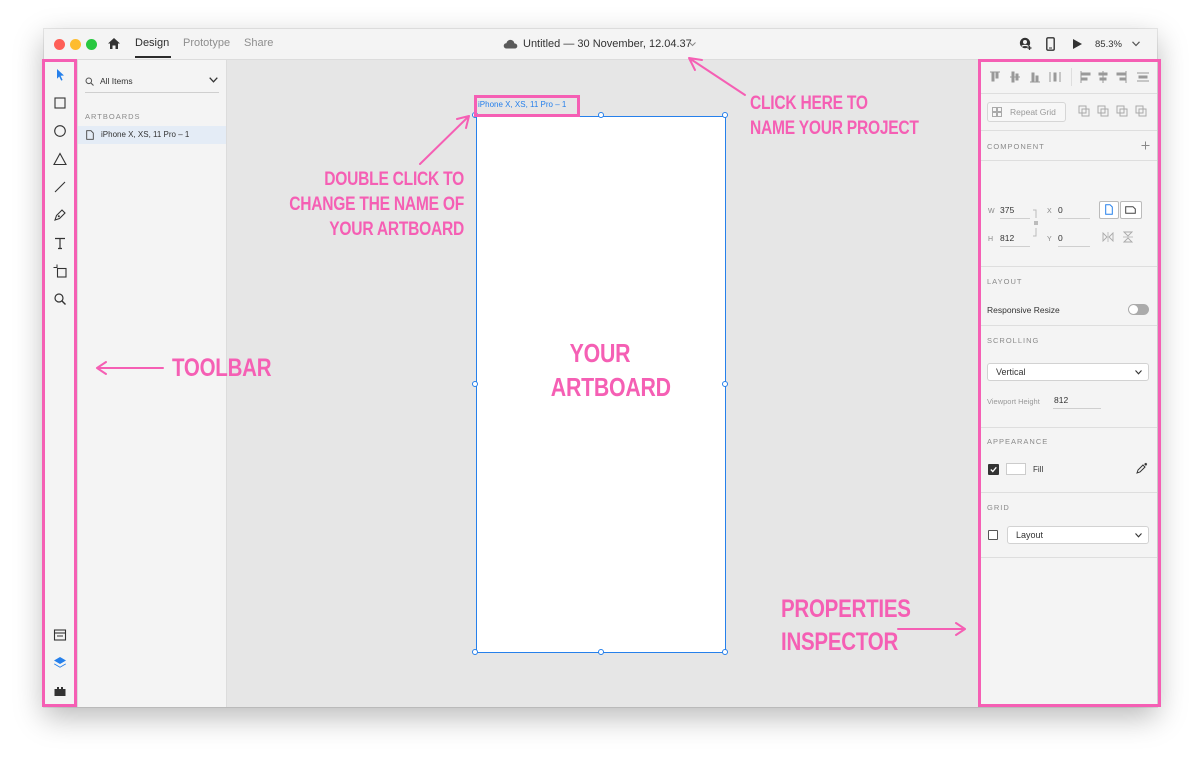 This screenshot has height=765, width=1200. What do you see at coordinates (376, 204) in the screenshot?
I see `annotation-line: CHANGE THE NAME OF` at bounding box center [376, 204].